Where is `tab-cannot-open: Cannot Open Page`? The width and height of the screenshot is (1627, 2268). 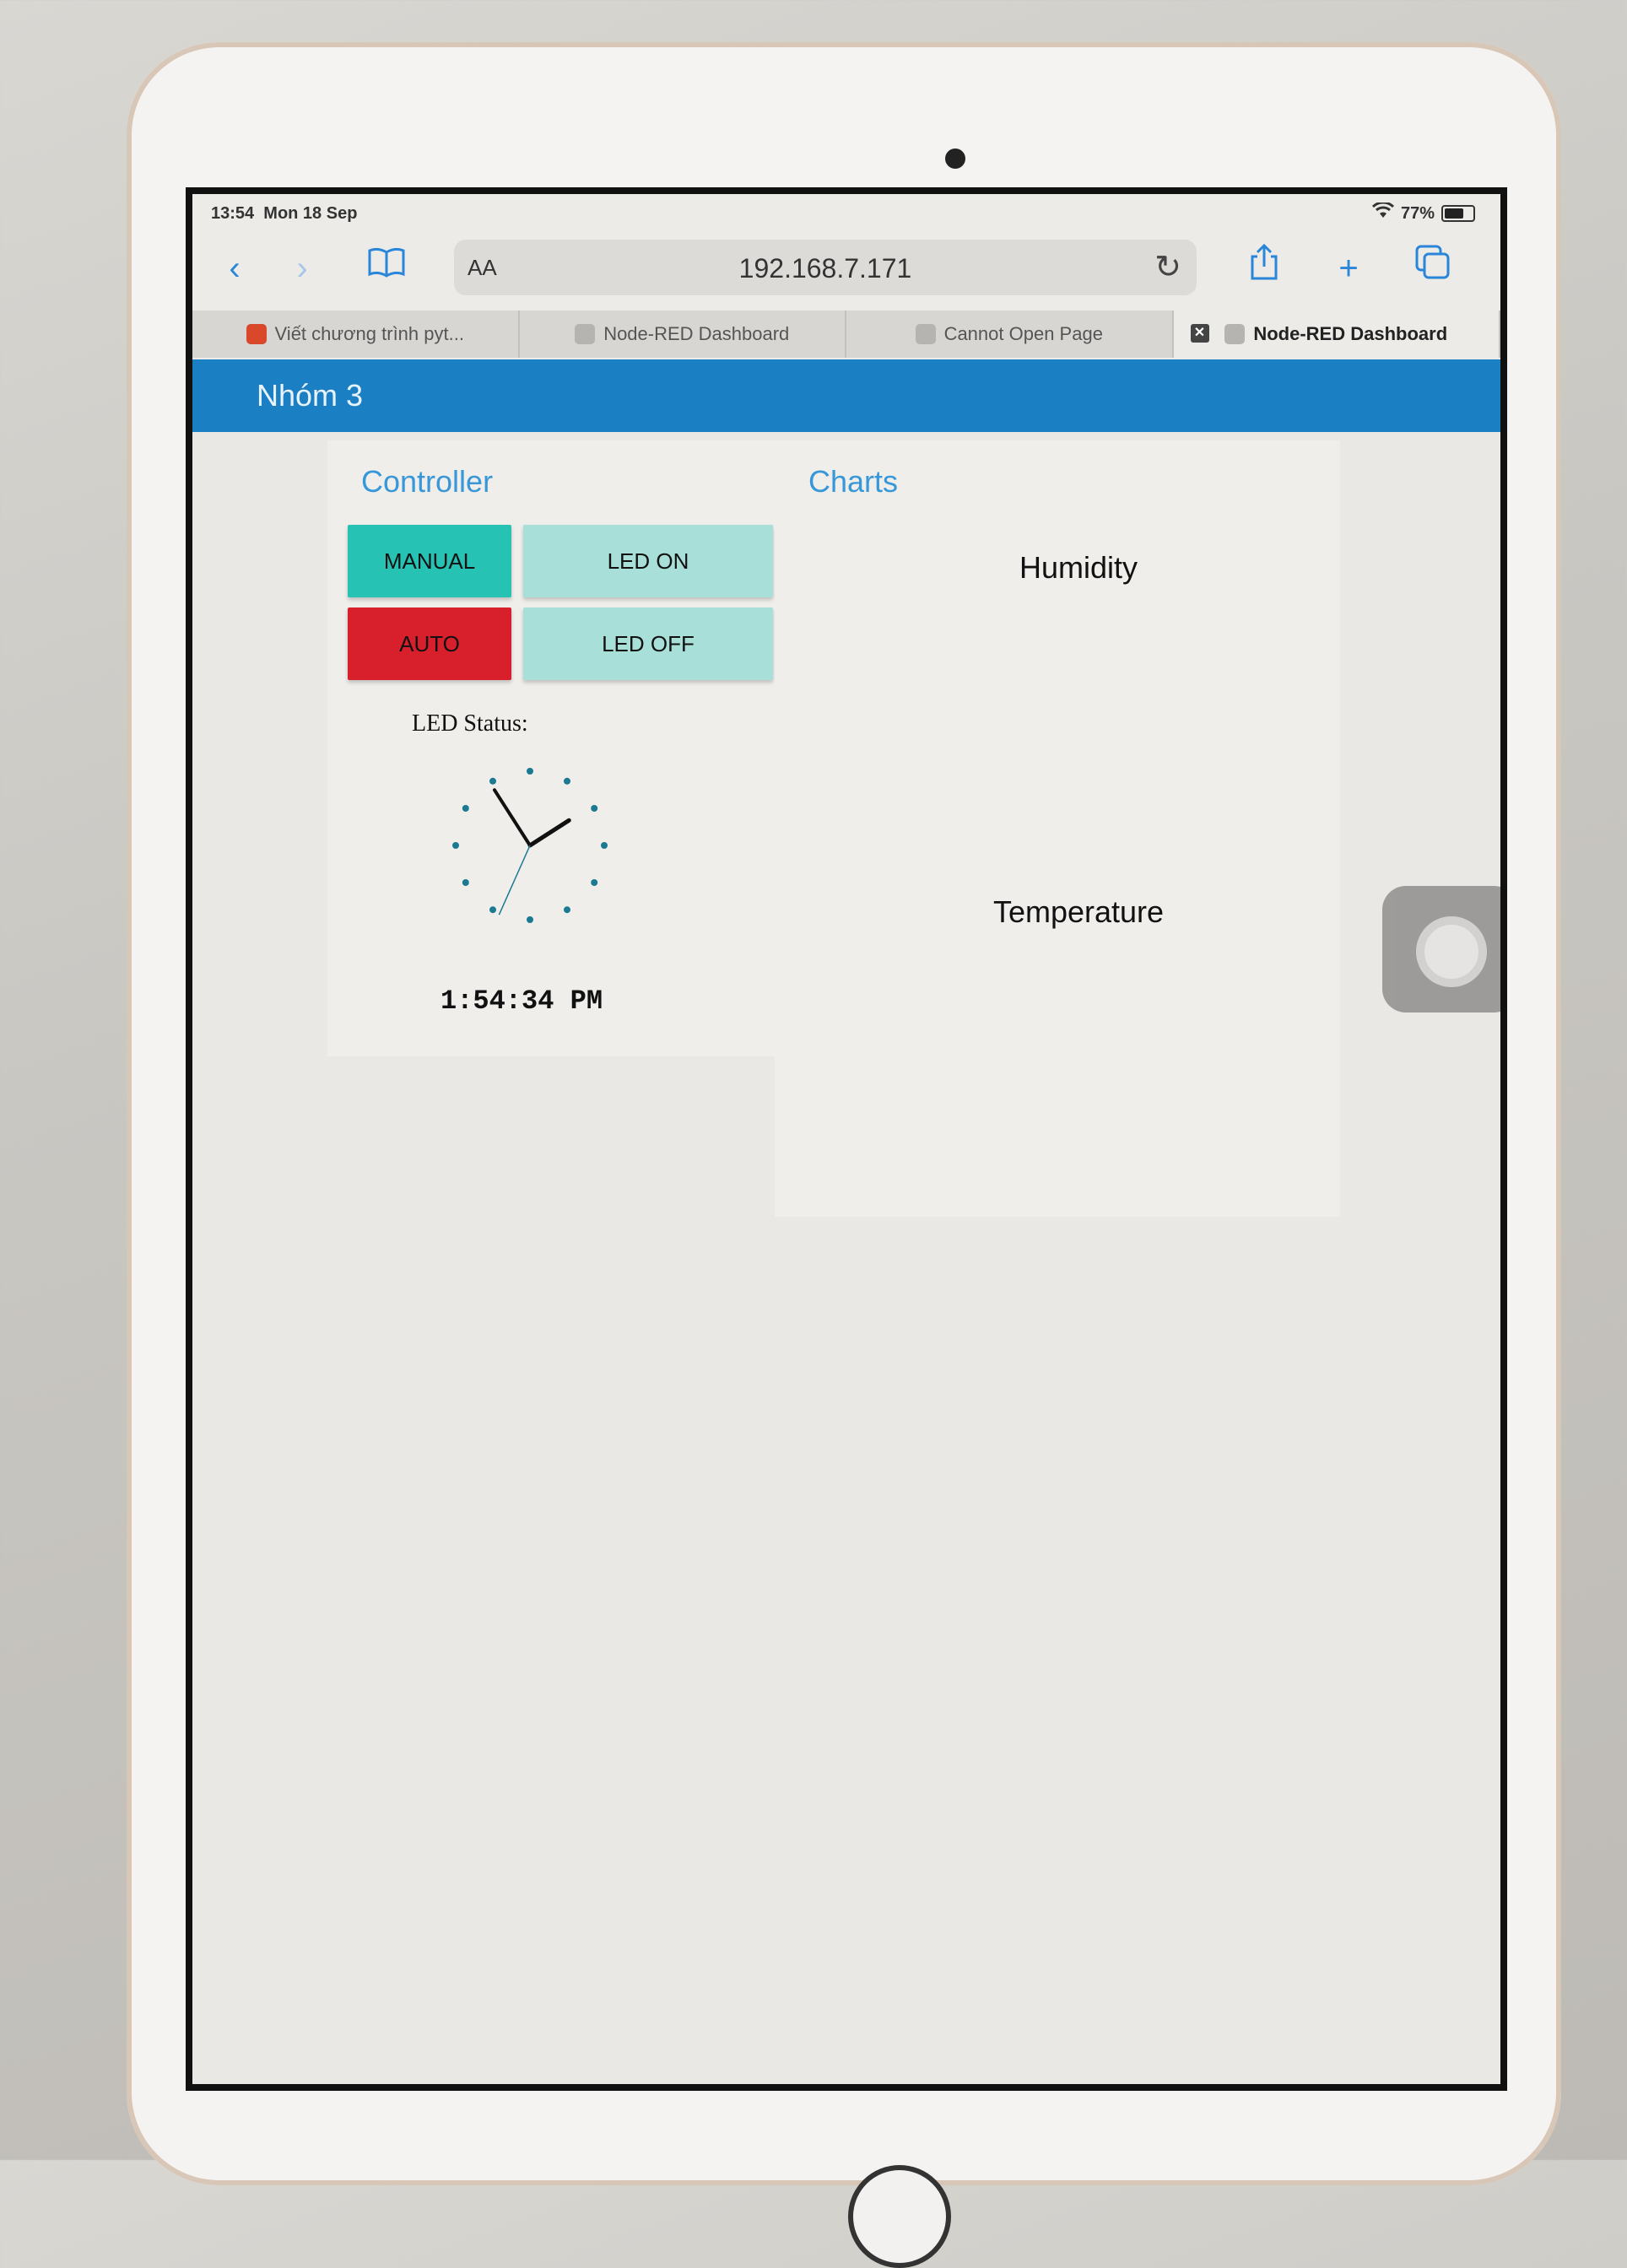
tab-cannot-open: Cannot Open Page is located at coordinates (1010, 334).